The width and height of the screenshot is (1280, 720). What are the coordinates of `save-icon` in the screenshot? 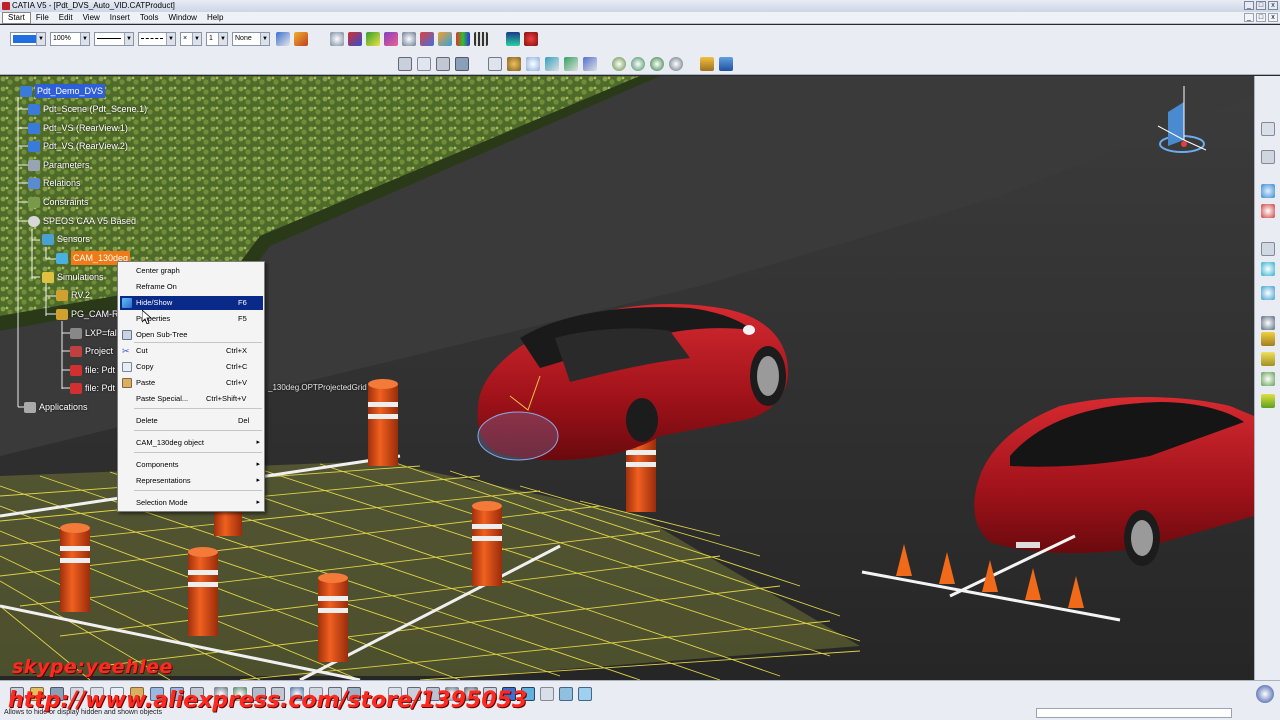 It's located at (462, 64).